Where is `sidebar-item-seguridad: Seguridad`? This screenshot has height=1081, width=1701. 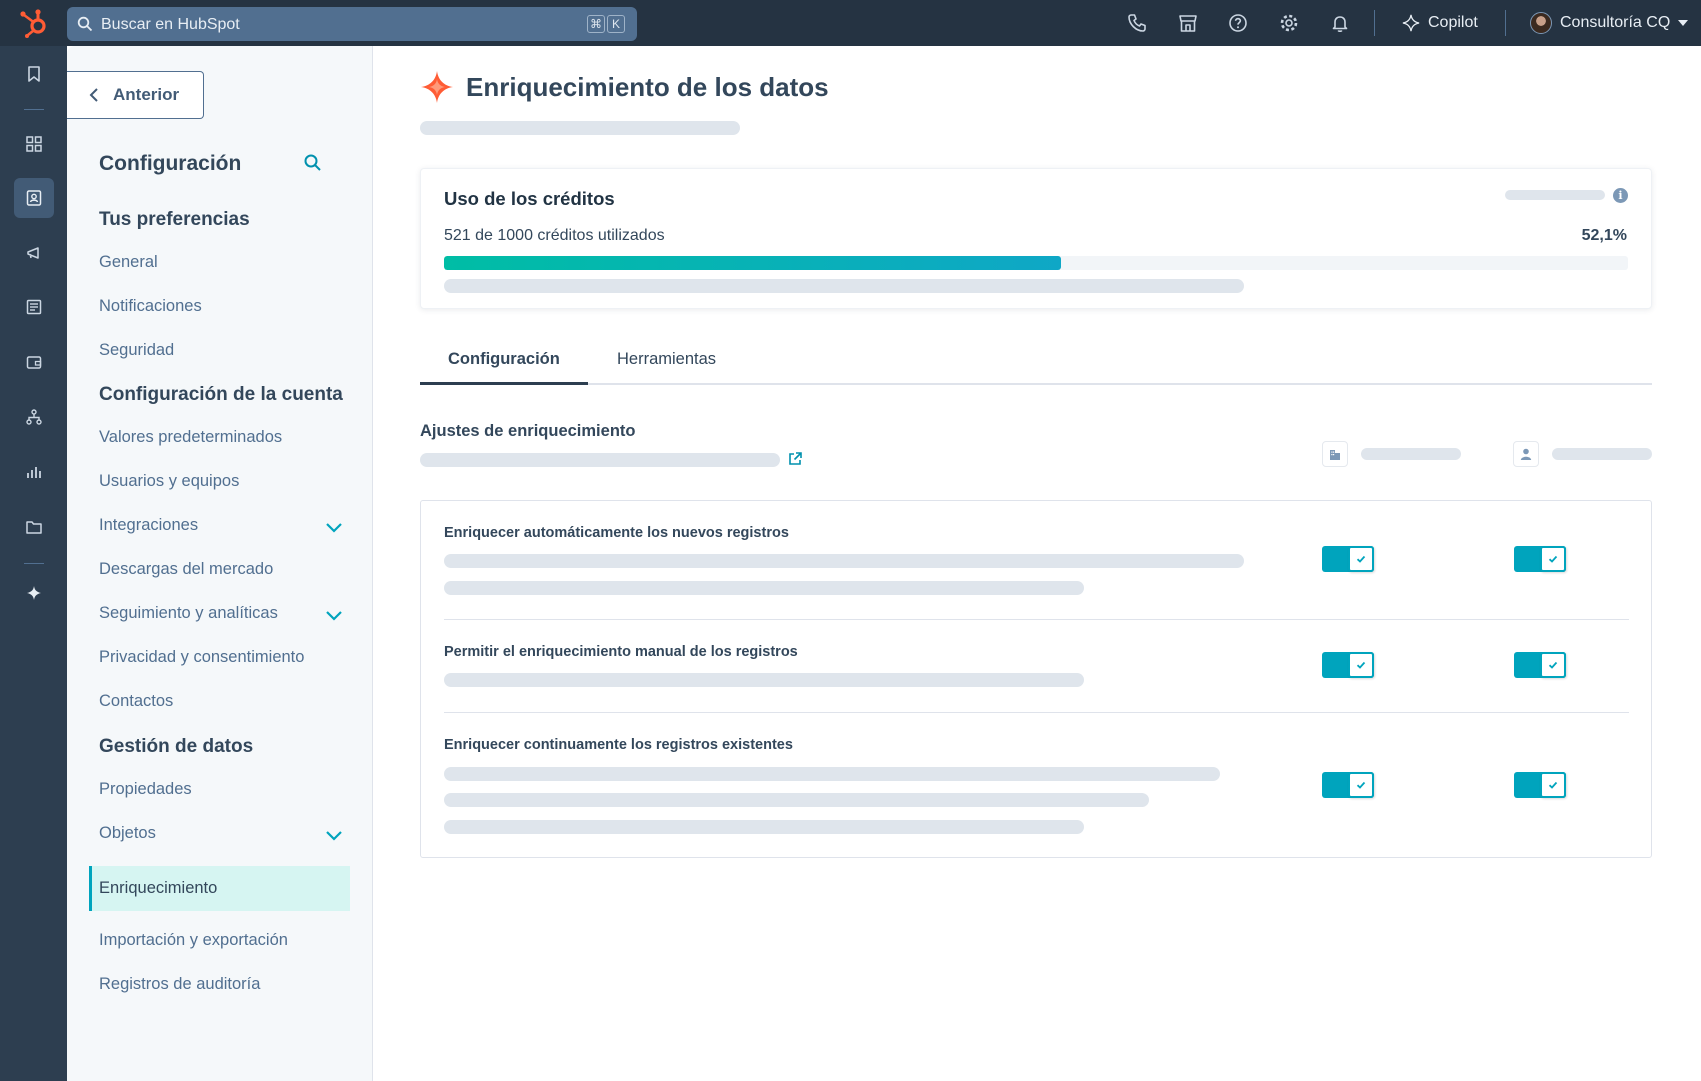 sidebar-item-seguridad: Seguridad is located at coordinates (136, 350).